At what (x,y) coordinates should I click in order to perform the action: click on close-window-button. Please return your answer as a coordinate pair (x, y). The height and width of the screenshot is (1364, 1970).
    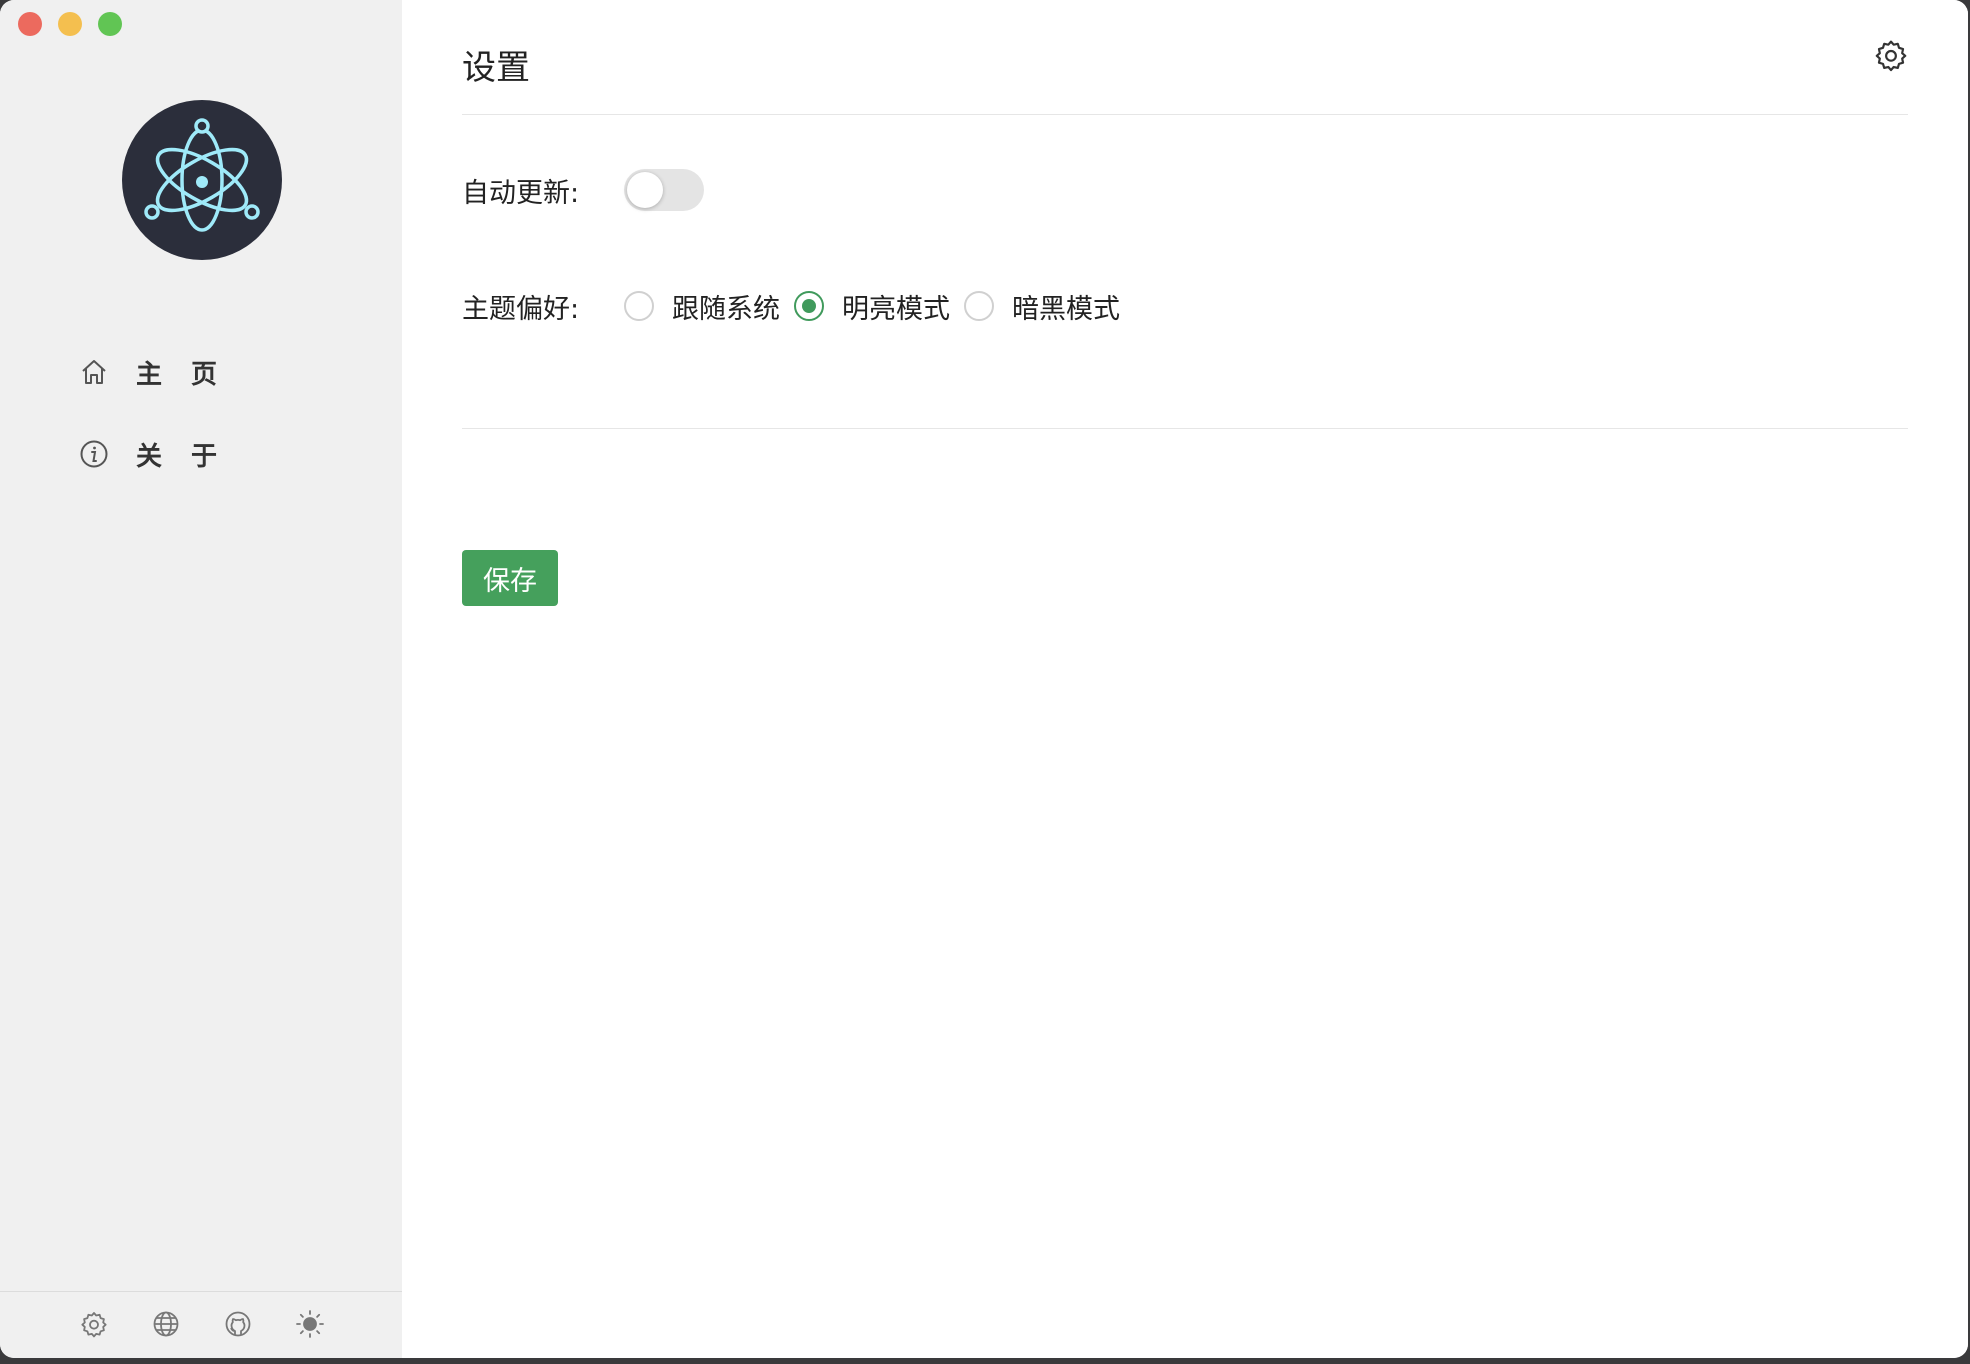
    Looking at the image, I should click on (30, 24).